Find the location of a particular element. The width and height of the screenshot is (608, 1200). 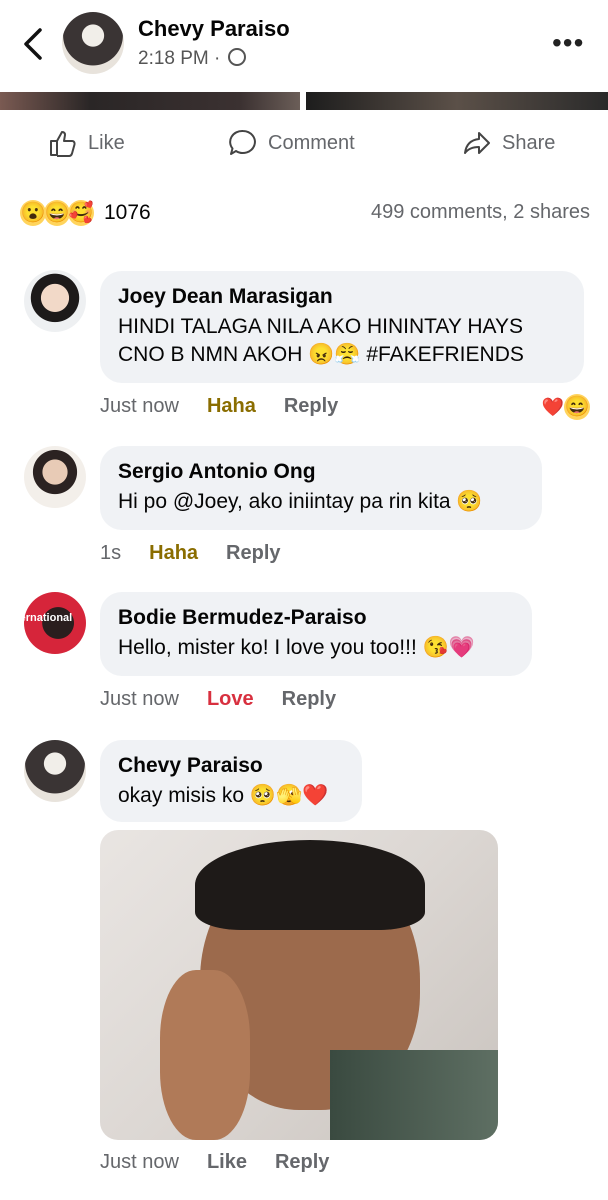

post-image-right is located at coordinates (457, 101).